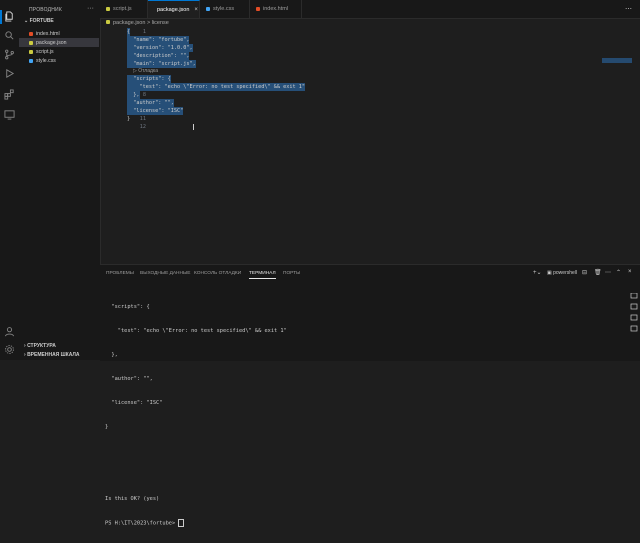 The image size is (640, 543). What do you see at coordinates (1, 17) in the screenshot?
I see `active-indicator` at bounding box center [1, 17].